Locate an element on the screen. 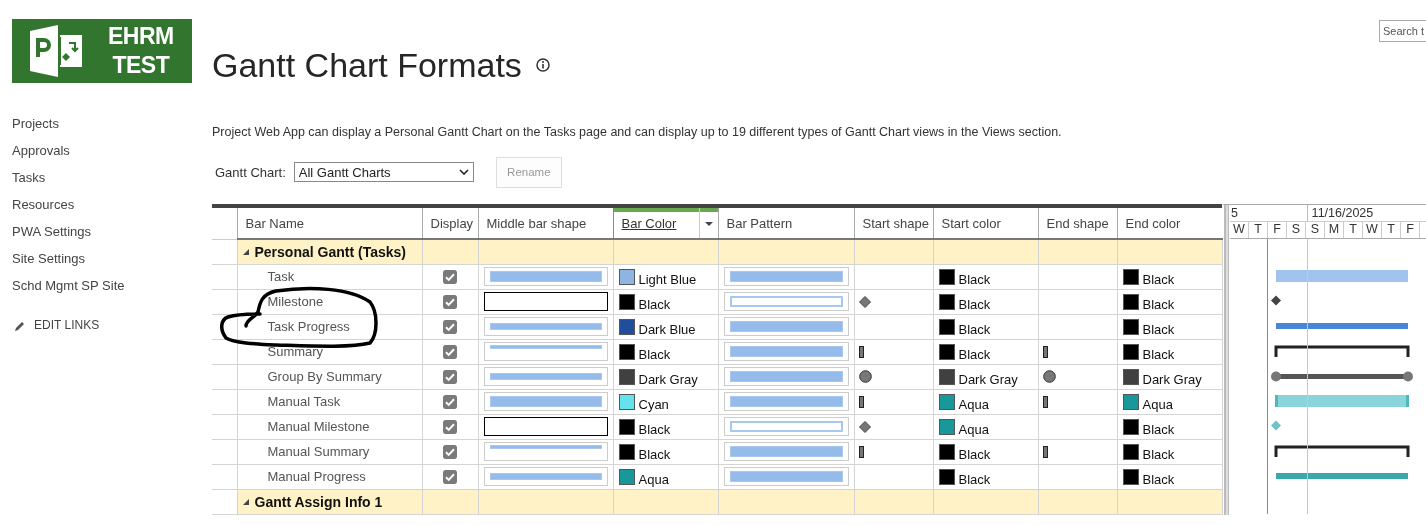 This screenshot has width=1426, height=526. nav-link: Tasks is located at coordinates (29, 177).